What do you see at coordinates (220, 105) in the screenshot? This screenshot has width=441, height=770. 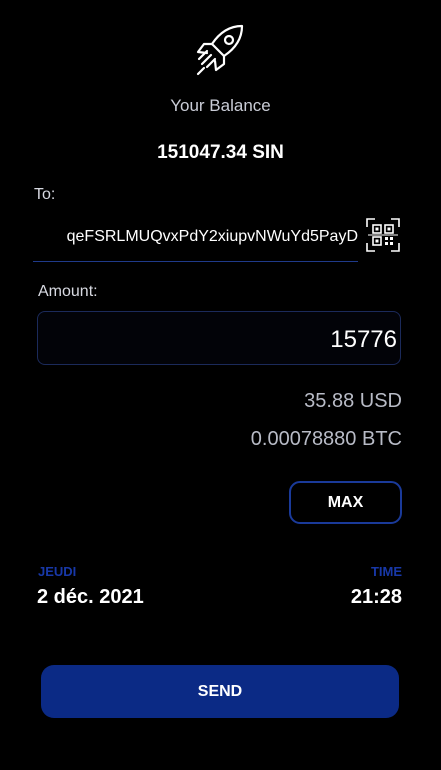 I see `balance-label: Your Balance` at bounding box center [220, 105].